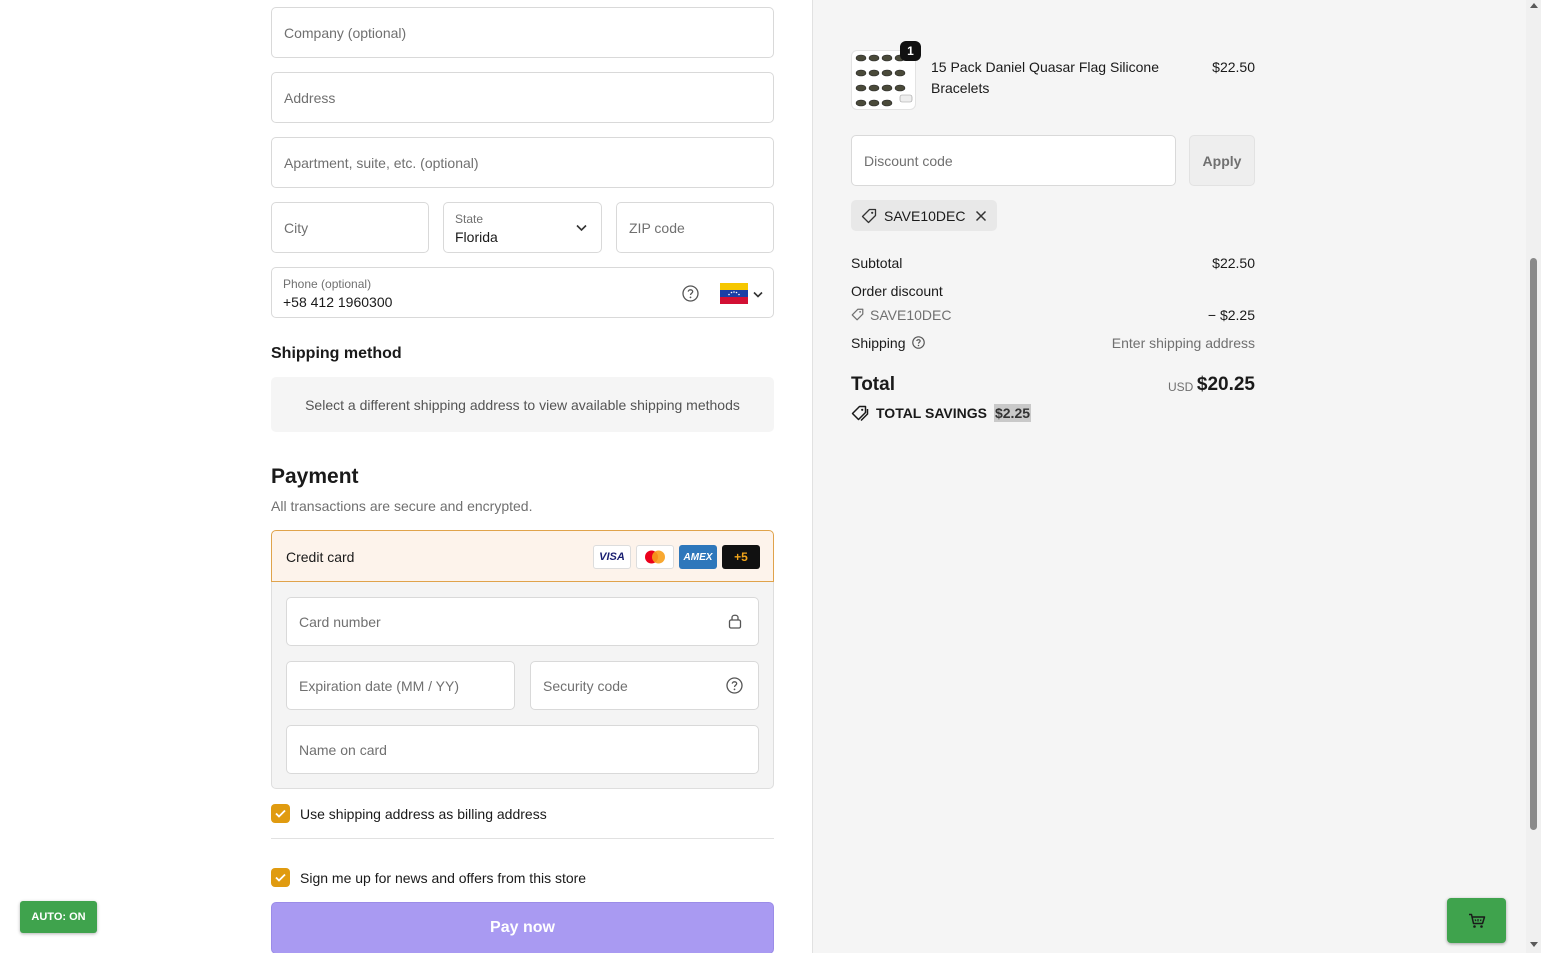 The height and width of the screenshot is (953, 1541). What do you see at coordinates (1534, 5) in the screenshot?
I see `scroll-up-arrow` at bounding box center [1534, 5].